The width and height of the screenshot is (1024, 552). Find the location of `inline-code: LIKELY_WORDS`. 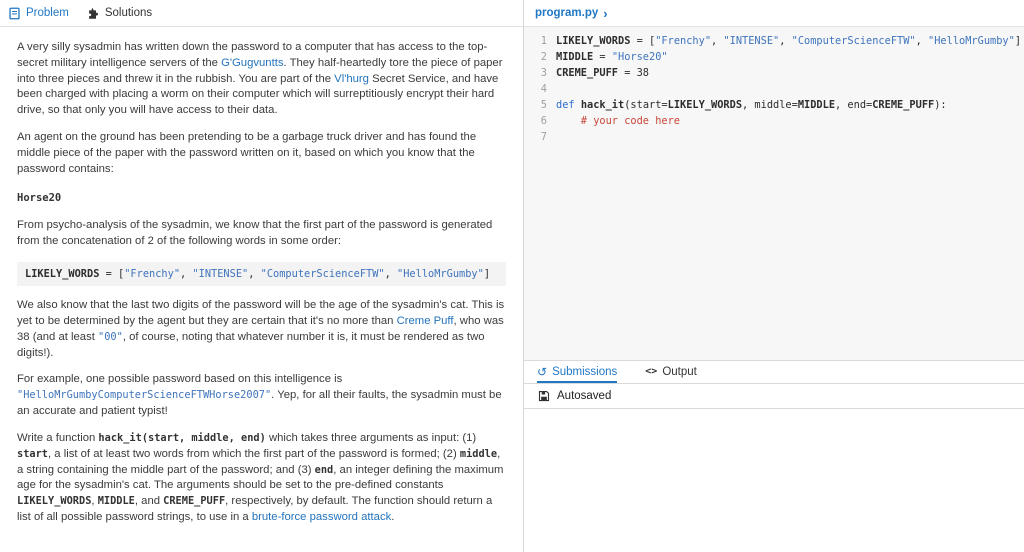

inline-code: LIKELY_WORDS is located at coordinates (54, 501).